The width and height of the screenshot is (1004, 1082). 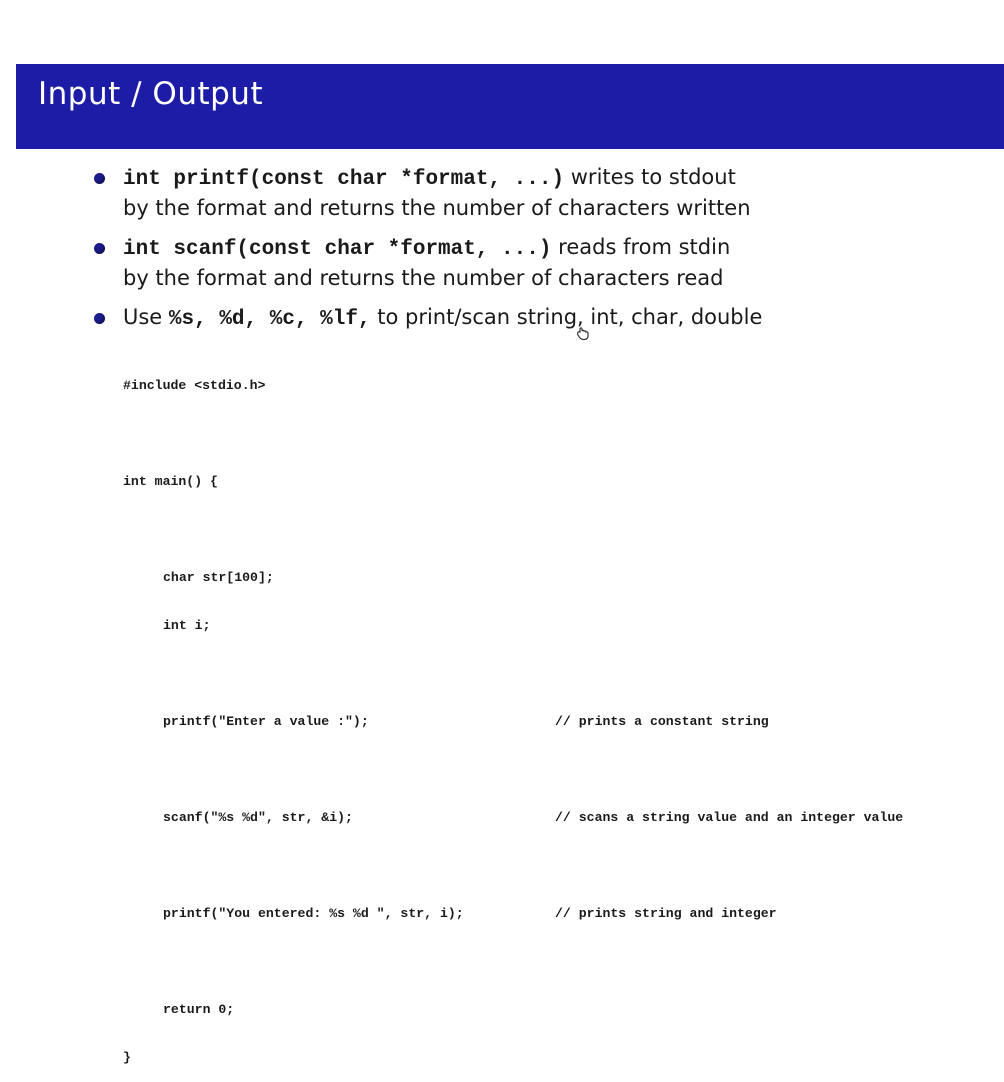 What do you see at coordinates (662, 721) in the screenshot?
I see `code-comment: // prints a constant string` at bounding box center [662, 721].